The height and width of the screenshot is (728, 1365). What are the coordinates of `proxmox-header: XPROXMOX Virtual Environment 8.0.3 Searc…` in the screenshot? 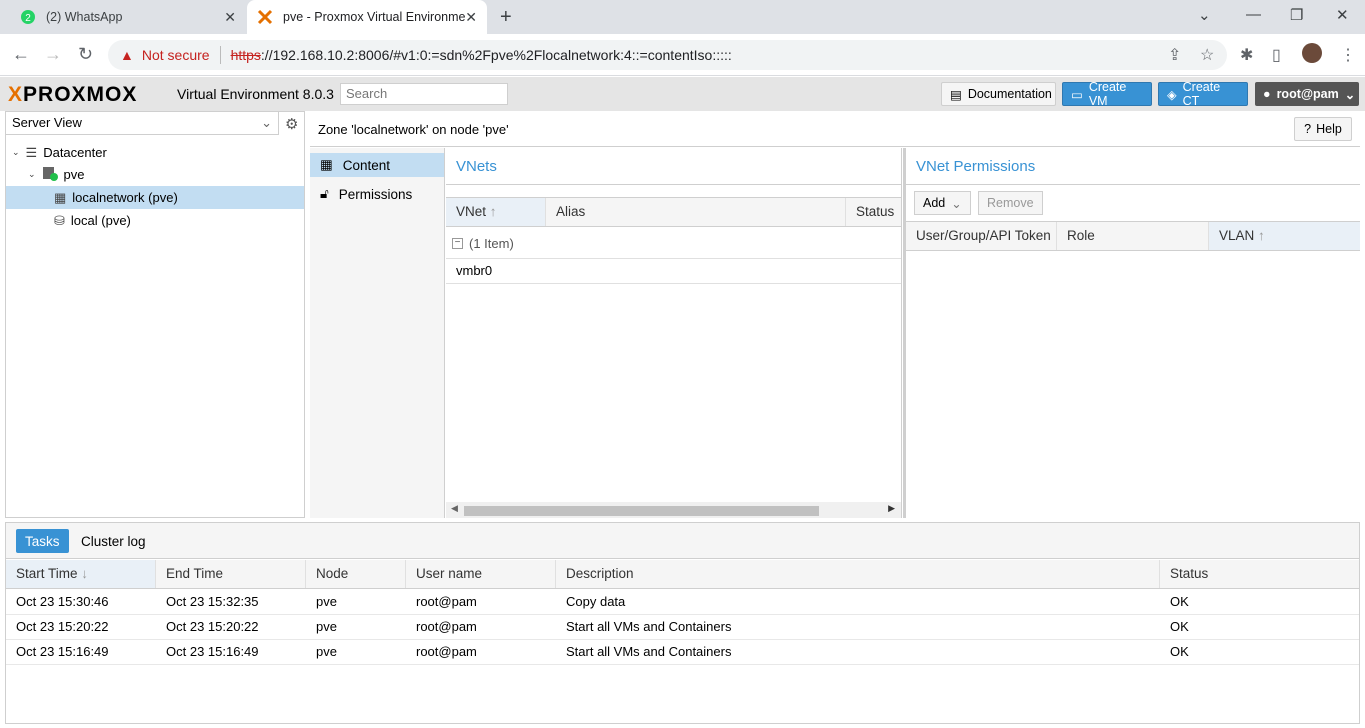 It's located at (682, 94).